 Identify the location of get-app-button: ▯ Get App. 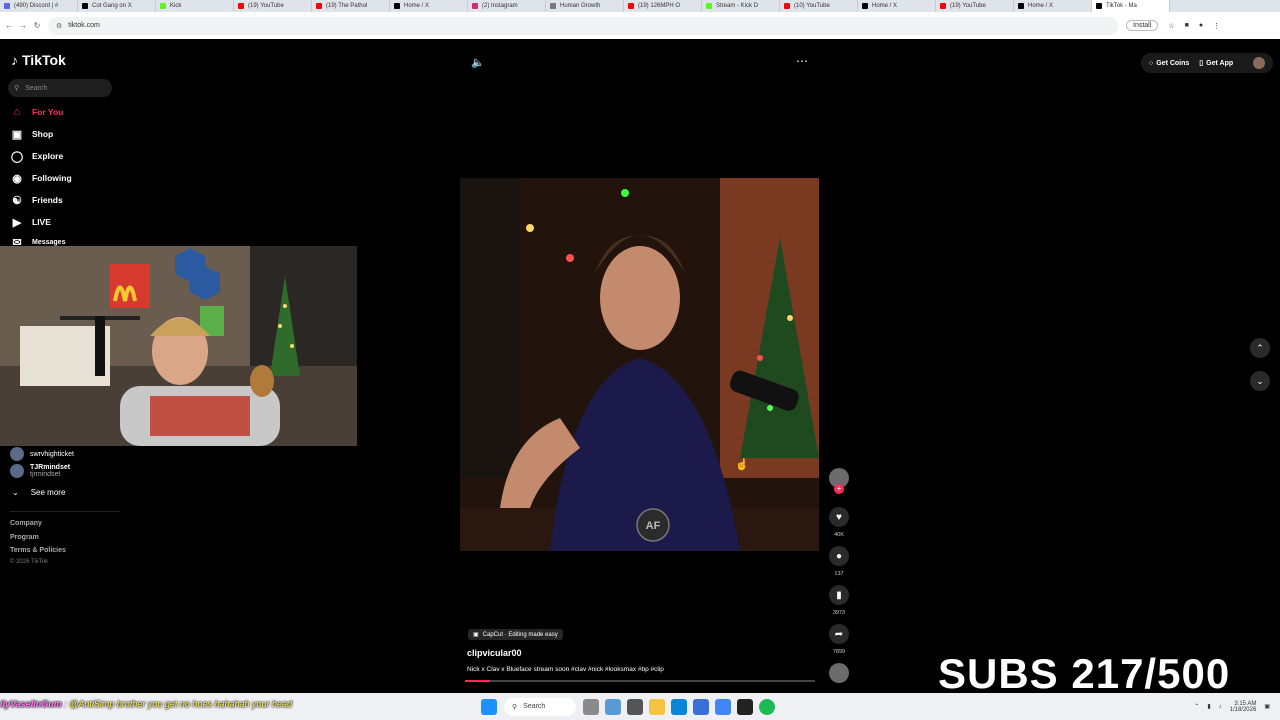
(1216, 63).